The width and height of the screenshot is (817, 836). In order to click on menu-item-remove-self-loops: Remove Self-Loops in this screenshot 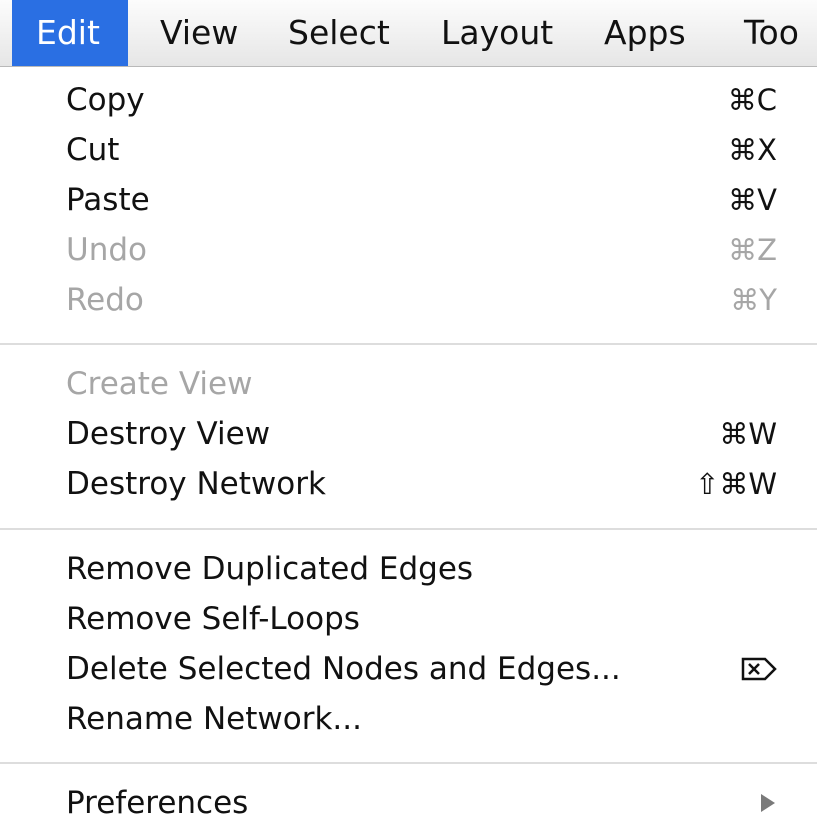, I will do `click(213, 619)`.